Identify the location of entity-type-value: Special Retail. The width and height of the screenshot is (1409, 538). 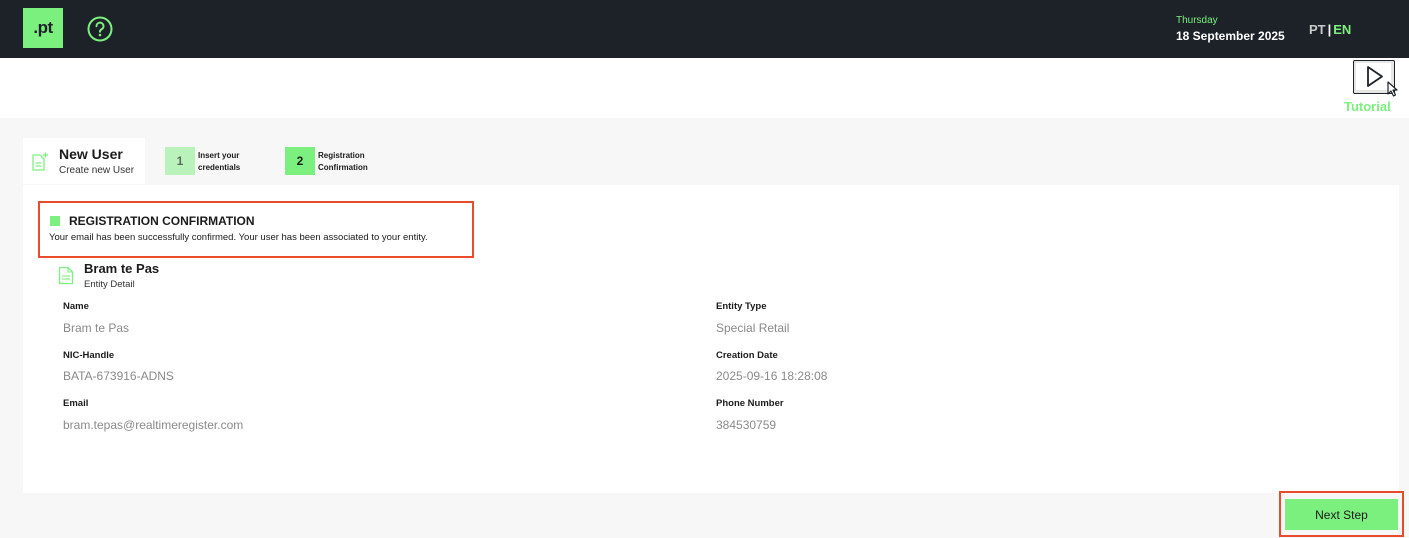
(753, 328).